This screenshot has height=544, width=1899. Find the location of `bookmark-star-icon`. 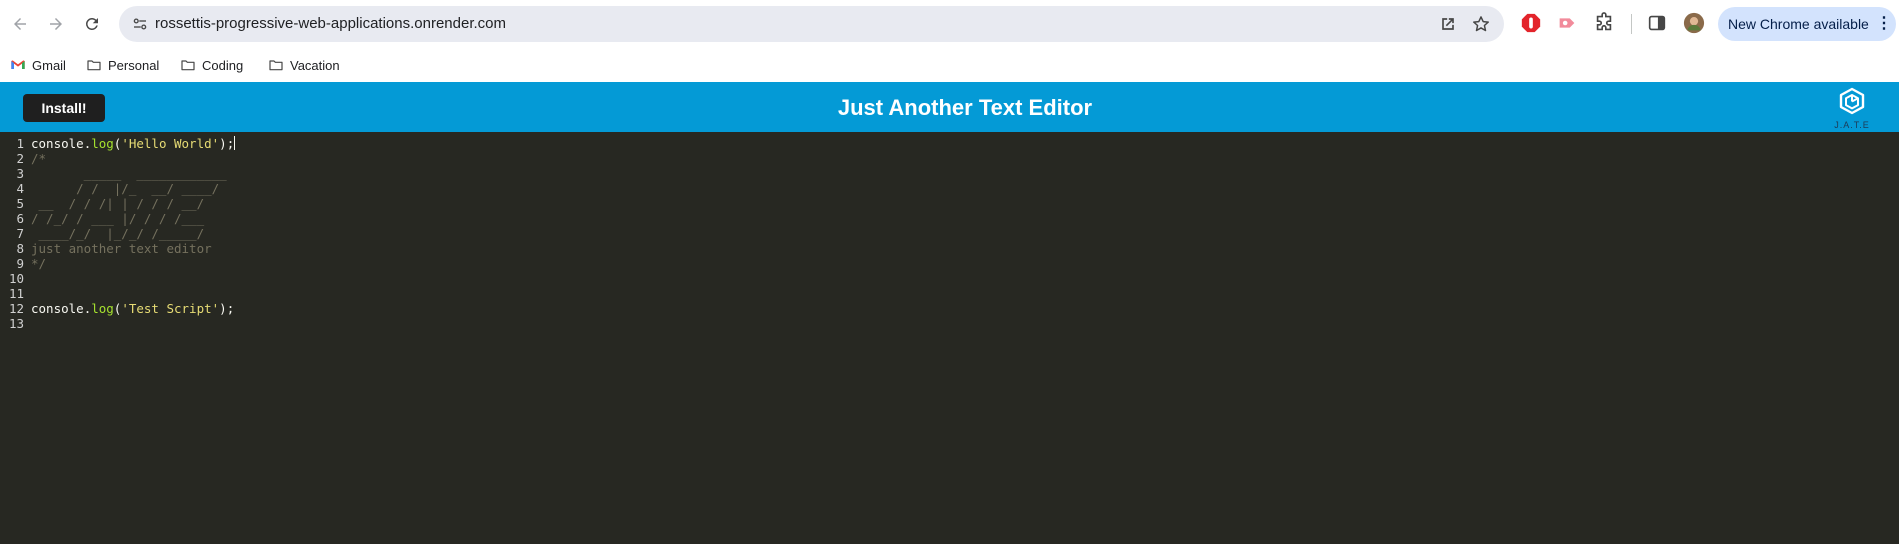

bookmark-star-icon is located at coordinates (1481, 24).